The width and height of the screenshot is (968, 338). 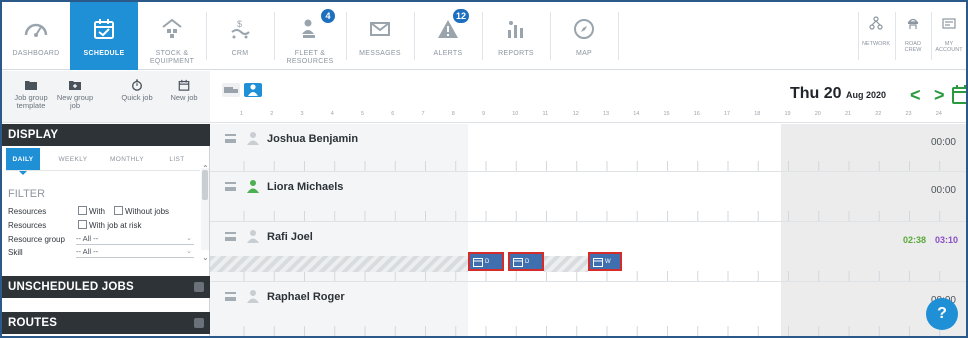 What do you see at coordinates (787, 114) in the screenshot?
I see `hour-tick-label: 19` at bounding box center [787, 114].